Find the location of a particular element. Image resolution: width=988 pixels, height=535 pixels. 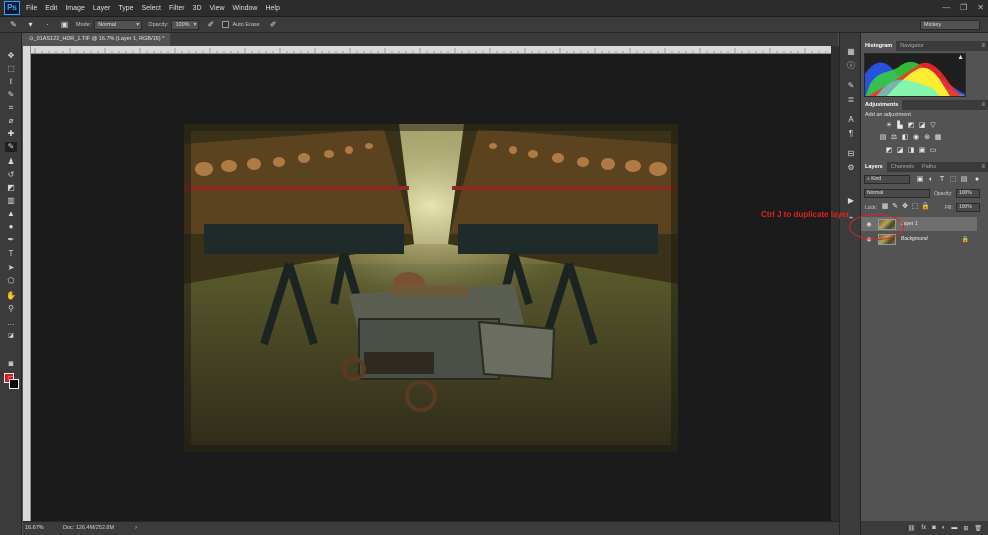

gradient-tool-icon: ▥ is located at coordinates (11, 201).